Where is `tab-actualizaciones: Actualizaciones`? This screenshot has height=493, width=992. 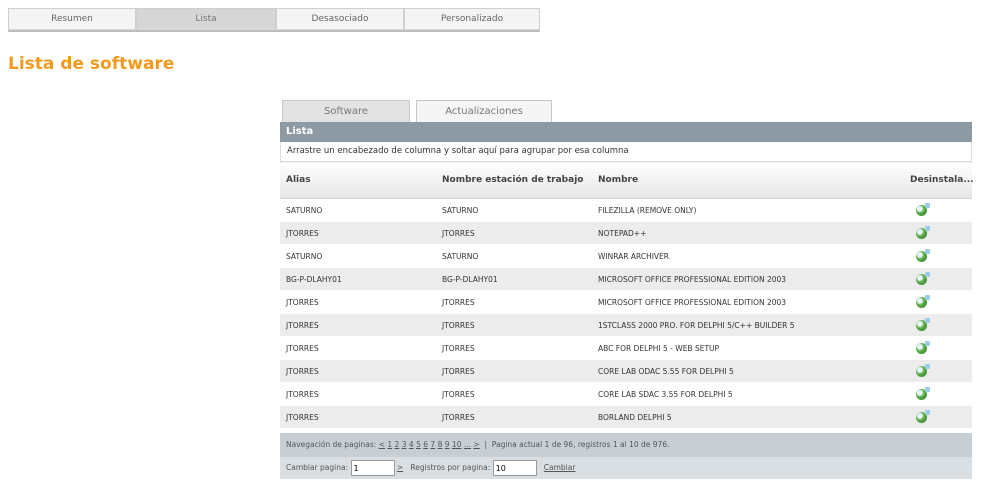
tab-actualizaciones: Actualizaciones is located at coordinates (484, 111).